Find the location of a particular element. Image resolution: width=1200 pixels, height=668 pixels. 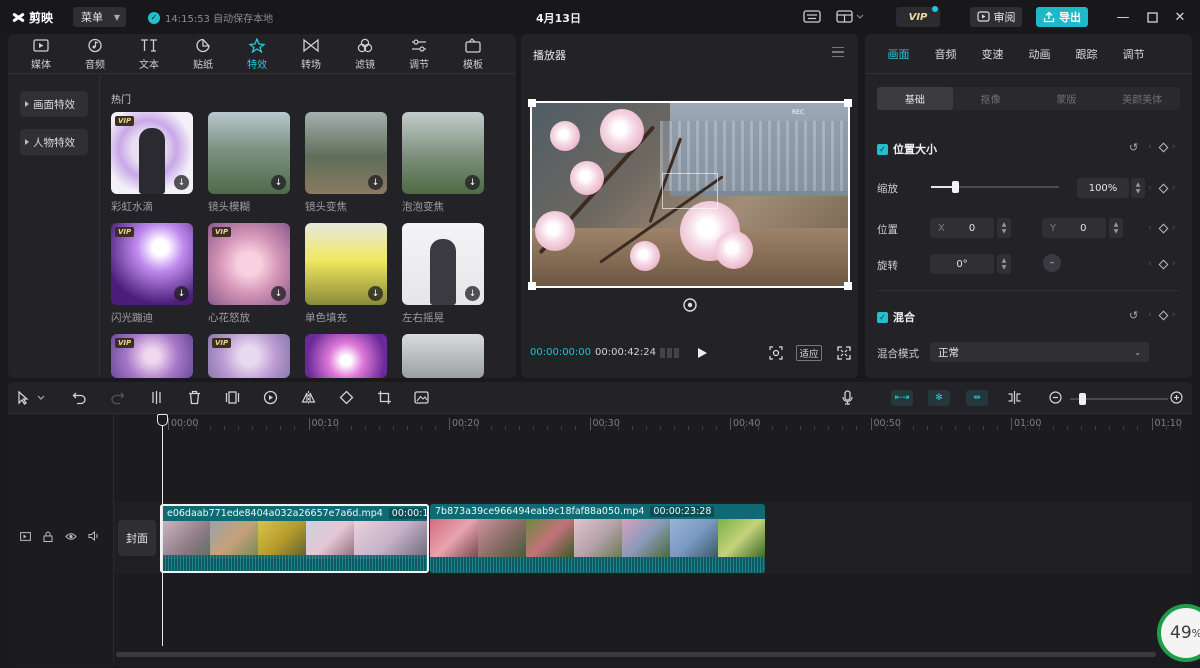

preview-axis-icon is located at coordinates (1014, 397).